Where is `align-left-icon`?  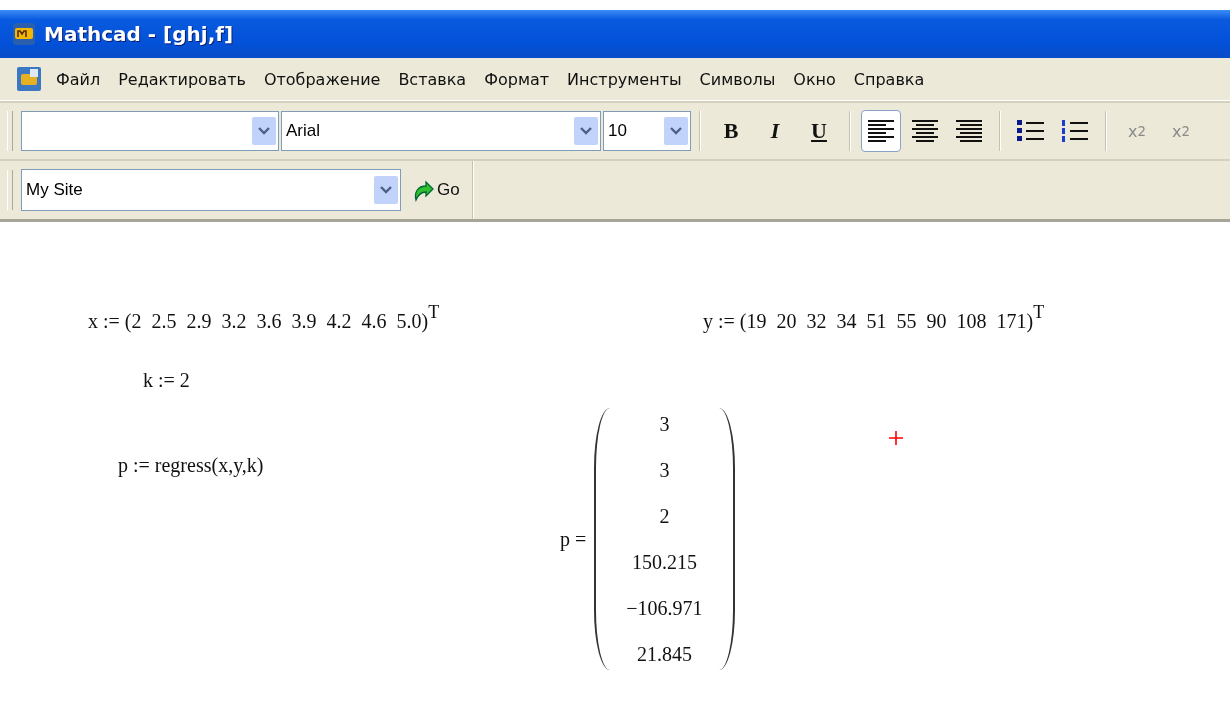
align-left-icon is located at coordinates (881, 131).